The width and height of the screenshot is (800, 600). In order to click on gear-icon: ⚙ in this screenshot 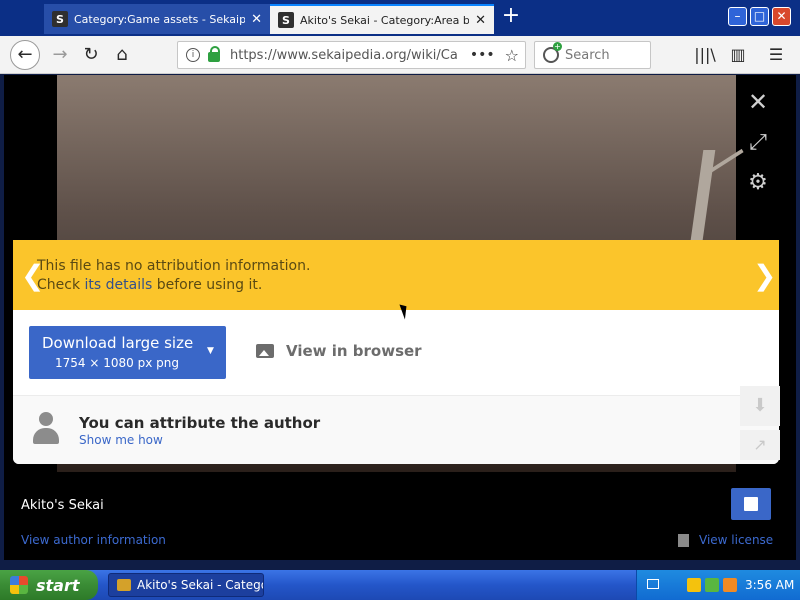, I will do `click(758, 182)`.